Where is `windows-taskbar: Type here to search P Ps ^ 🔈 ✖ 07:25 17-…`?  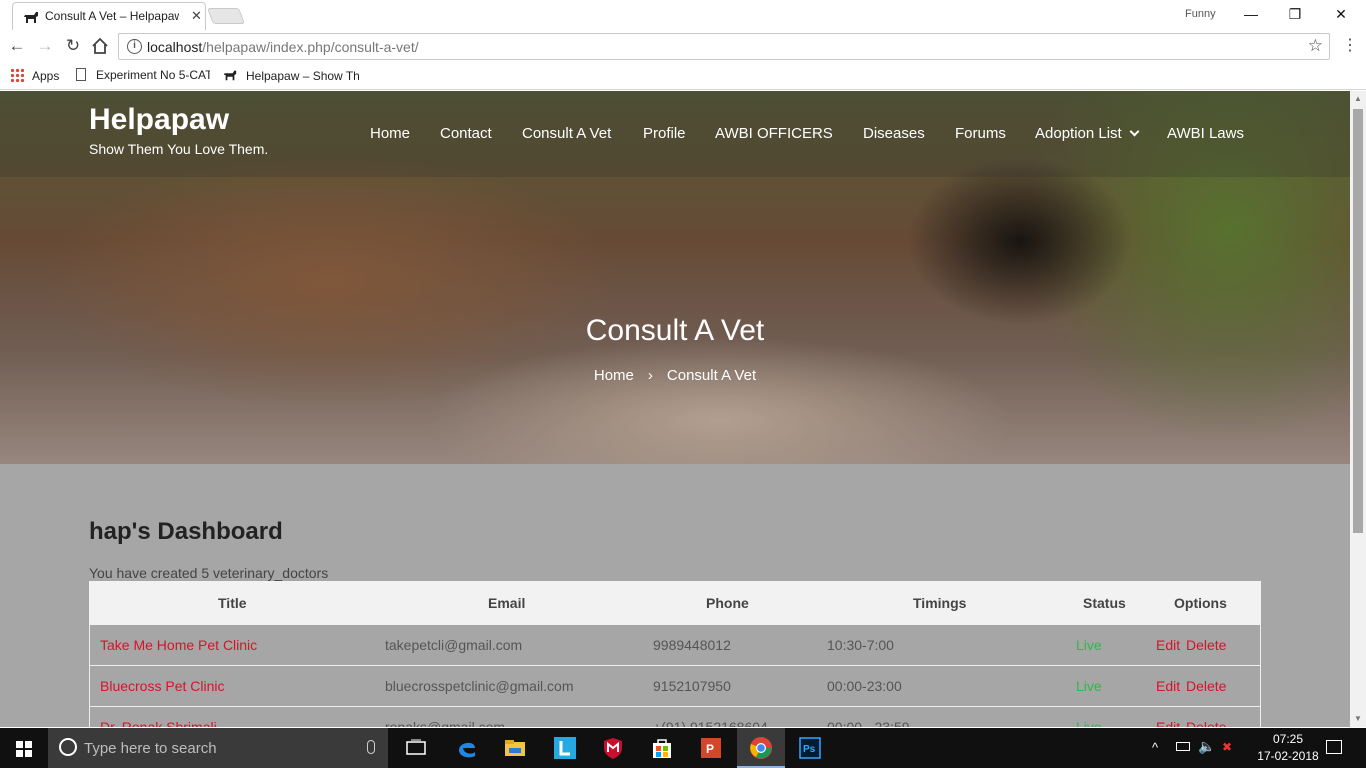 windows-taskbar: Type here to search P Ps ^ 🔈 ✖ 07:25 17-… is located at coordinates (683, 748).